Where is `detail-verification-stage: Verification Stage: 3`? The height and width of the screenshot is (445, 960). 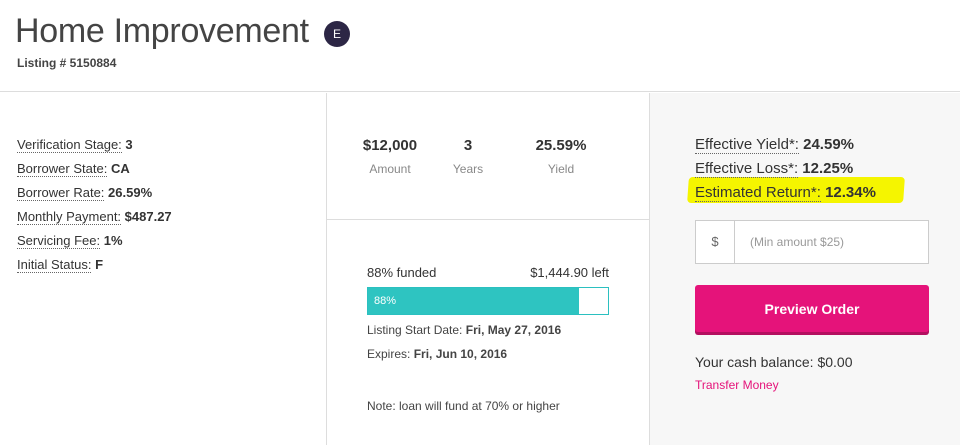 detail-verification-stage: Verification Stage: 3 is located at coordinates (94, 148).